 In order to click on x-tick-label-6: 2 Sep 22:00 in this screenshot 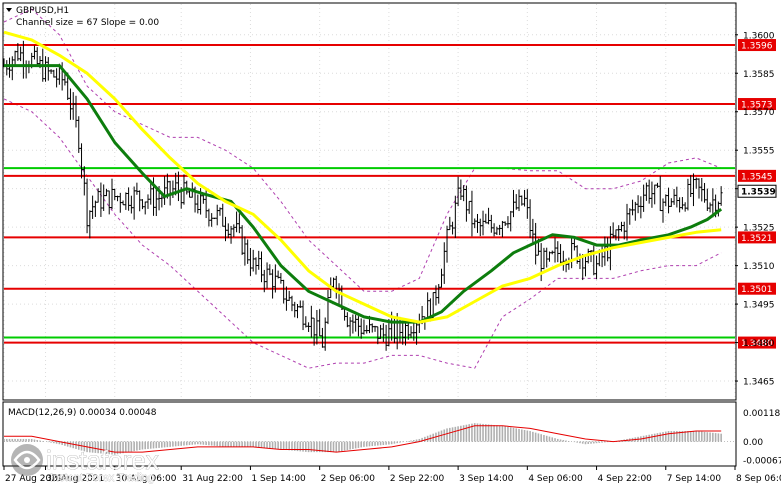, I will do `click(417, 479)`.